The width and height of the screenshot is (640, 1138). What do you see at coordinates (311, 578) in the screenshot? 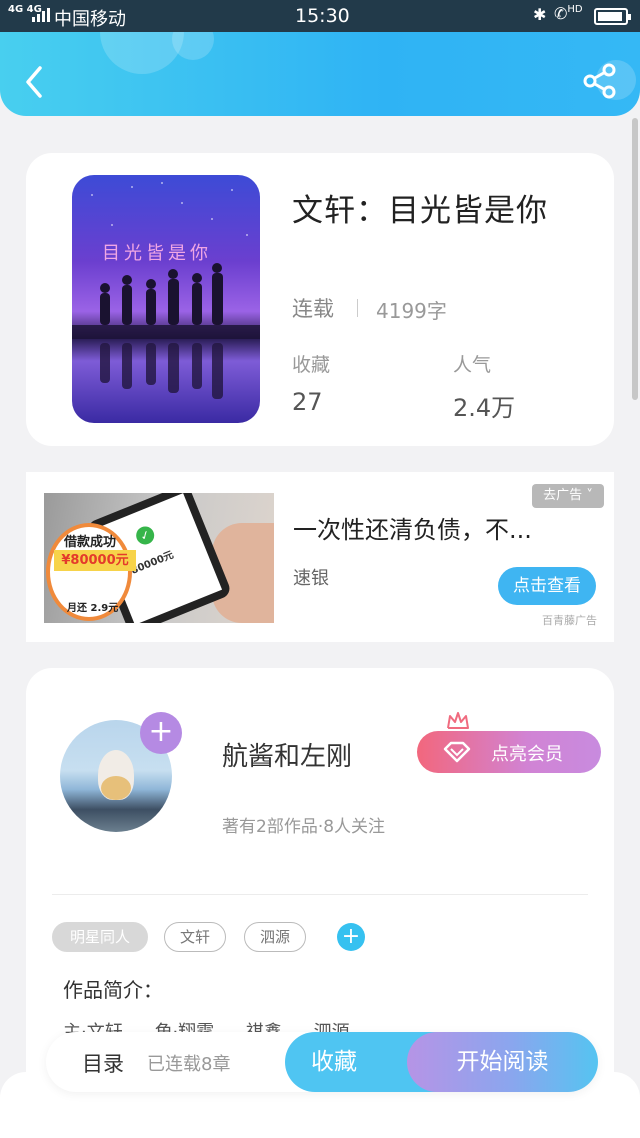
I see `ad-source: 速银` at bounding box center [311, 578].